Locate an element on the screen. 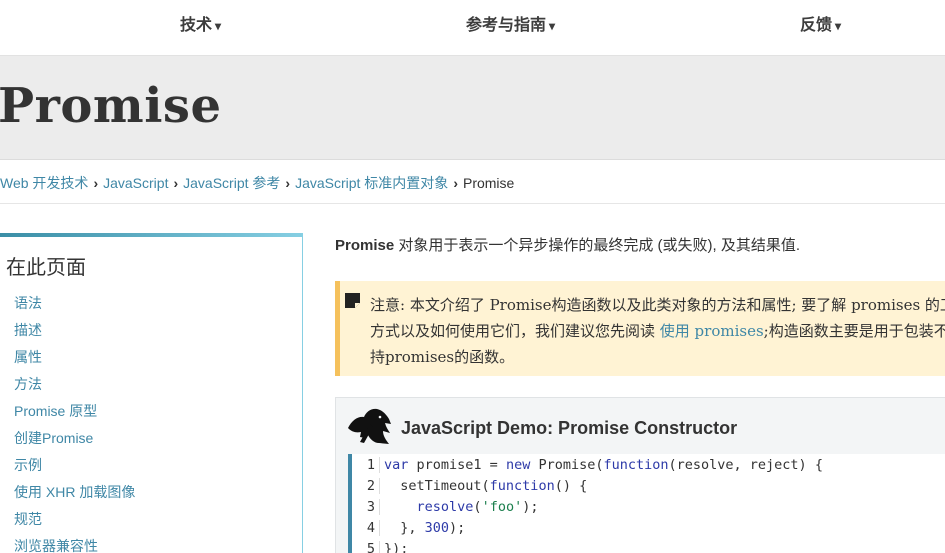 This screenshot has height=553, width=945. code-token: () { is located at coordinates (571, 486).